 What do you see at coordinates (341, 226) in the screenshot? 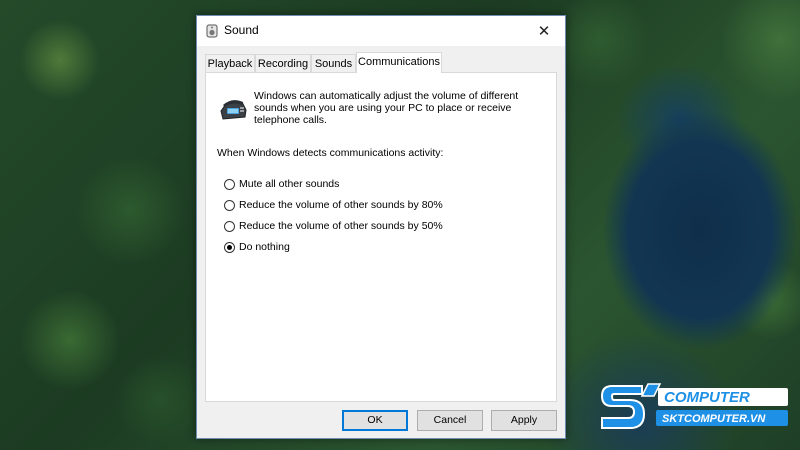
I see `option-label: Reduce the volume of other sounds by 50%` at bounding box center [341, 226].